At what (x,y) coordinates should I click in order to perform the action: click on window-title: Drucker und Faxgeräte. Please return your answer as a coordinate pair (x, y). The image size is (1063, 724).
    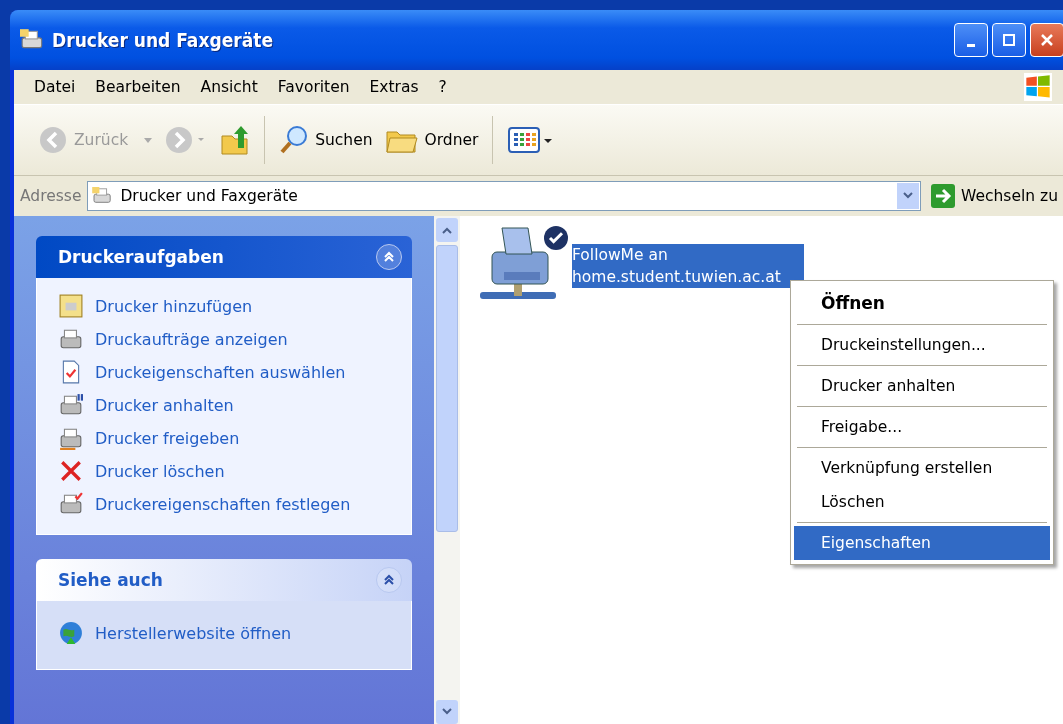
    Looking at the image, I should click on (162, 40).